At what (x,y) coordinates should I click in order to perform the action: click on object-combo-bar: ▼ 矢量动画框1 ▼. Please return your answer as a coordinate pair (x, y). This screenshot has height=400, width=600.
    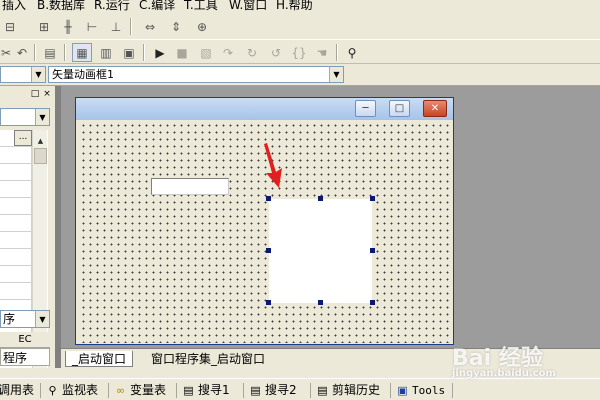
    Looking at the image, I should click on (300, 75).